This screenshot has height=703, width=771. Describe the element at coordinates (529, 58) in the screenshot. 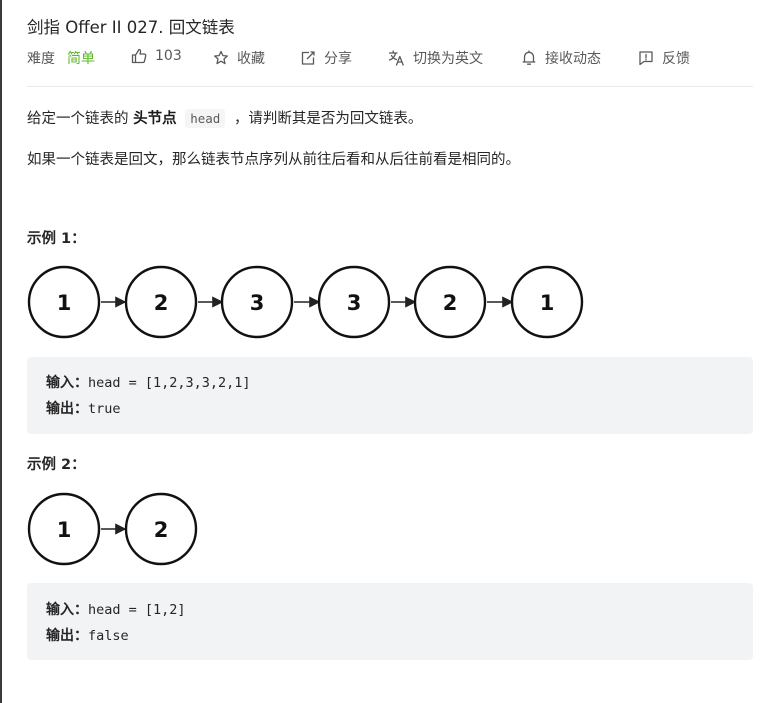

I see `bell-icon` at that location.